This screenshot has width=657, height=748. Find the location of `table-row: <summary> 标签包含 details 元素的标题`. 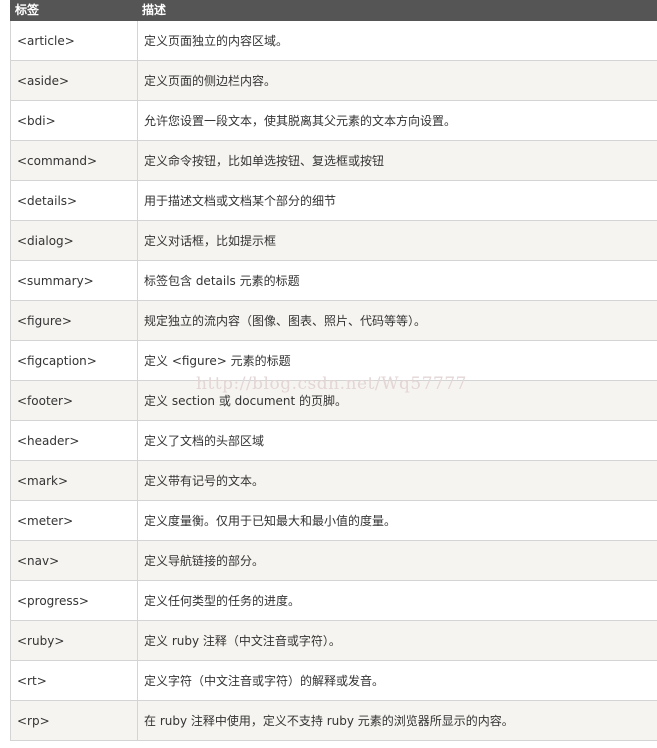

table-row: <summary> 标签包含 details 元素的标题 is located at coordinates (333, 280).